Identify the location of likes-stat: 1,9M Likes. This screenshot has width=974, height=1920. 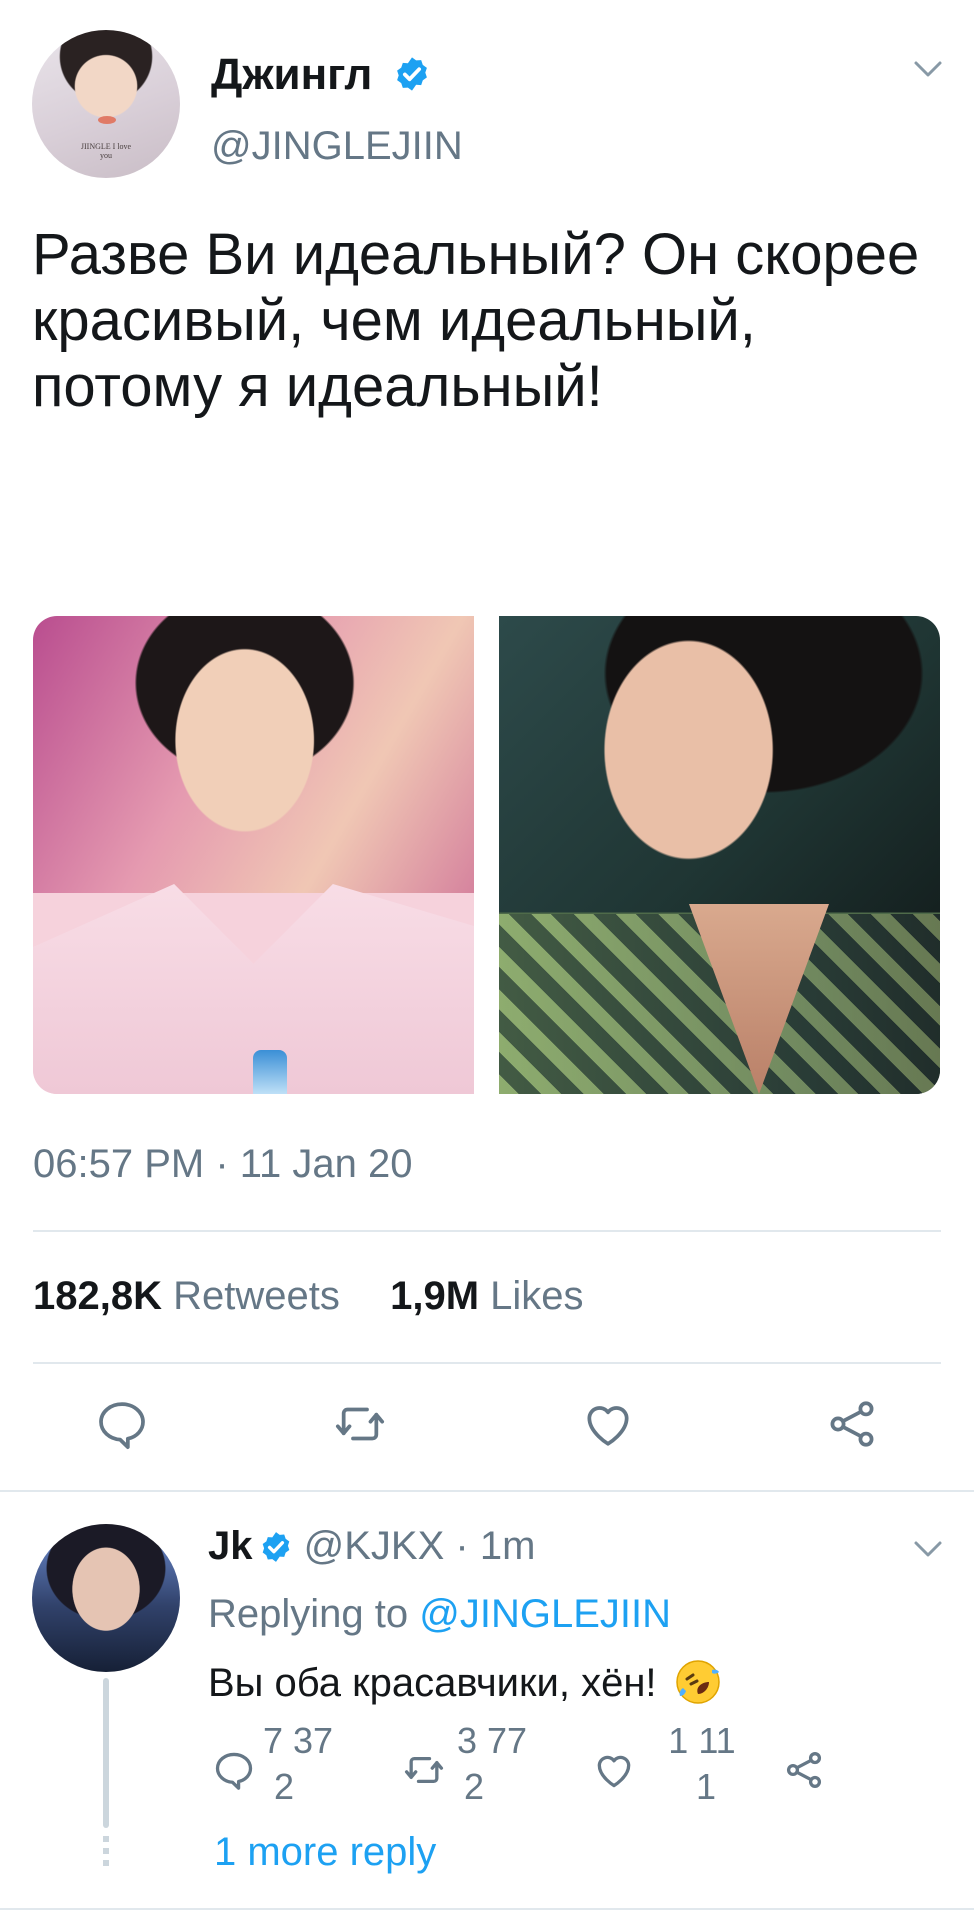
(486, 1296).